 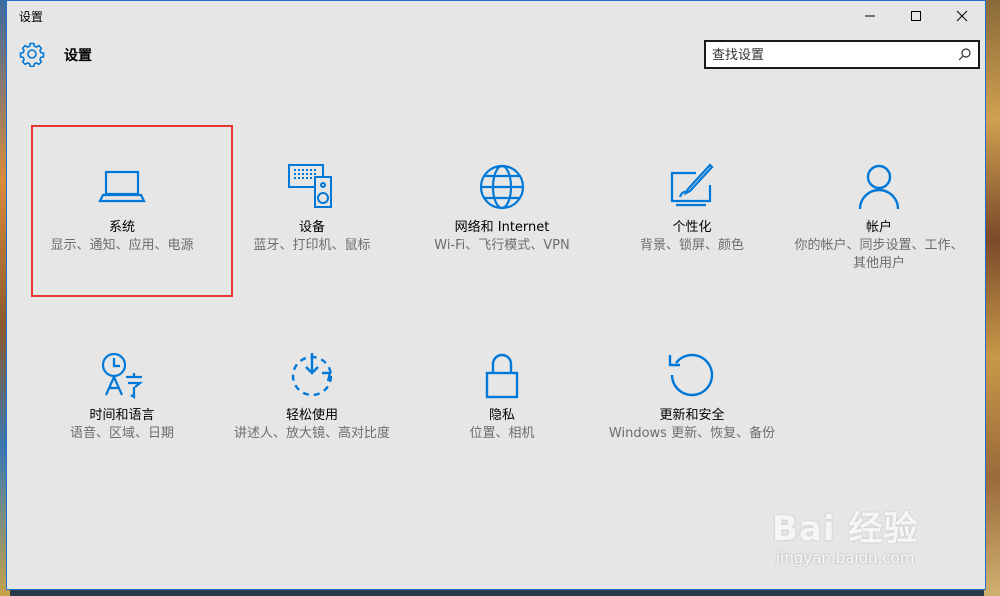 I want to click on minimize-button, so click(x=870, y=16).